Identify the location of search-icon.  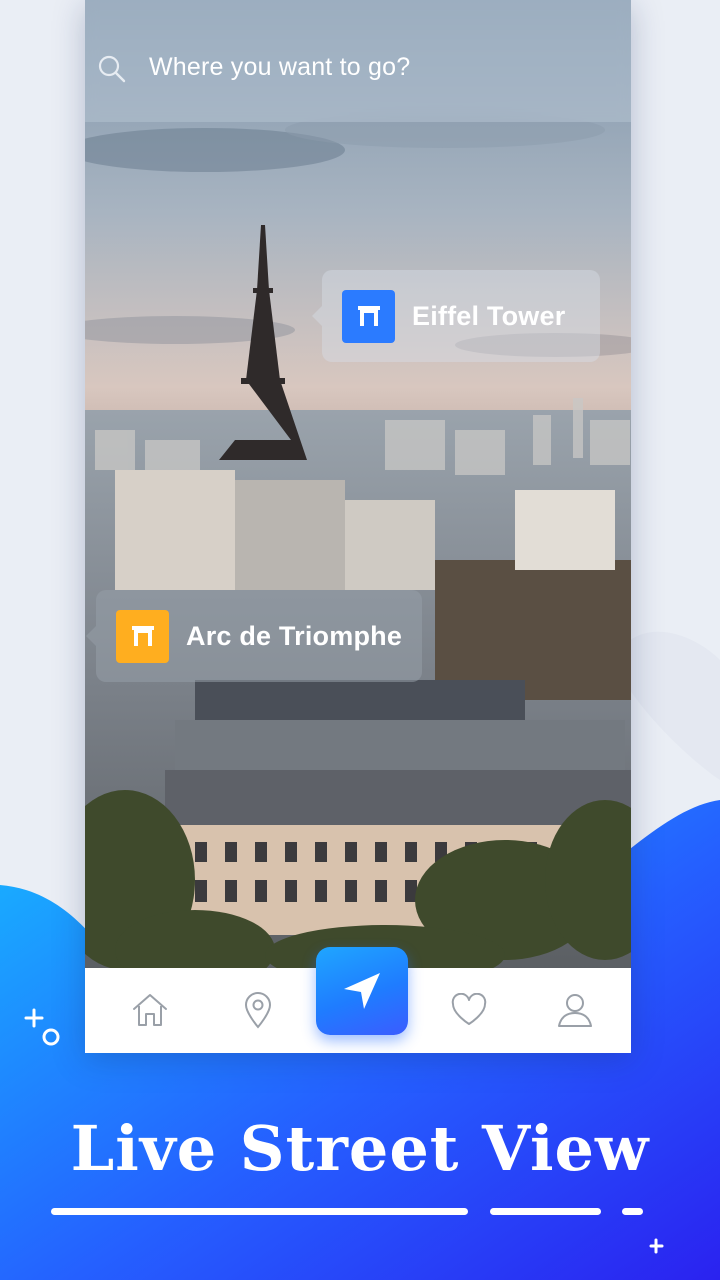
(112, 69).